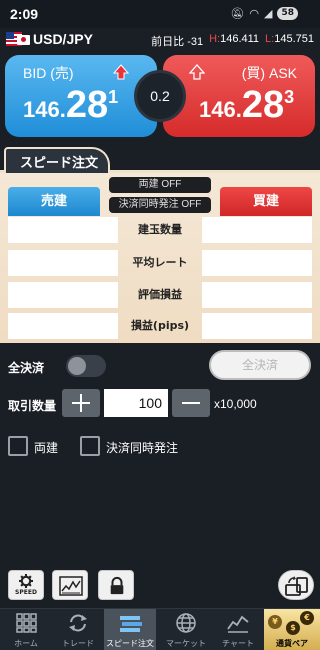  Describe the element at coordinates (78, 643) in the screenshot. I see `nav-label: トレード` at that location.